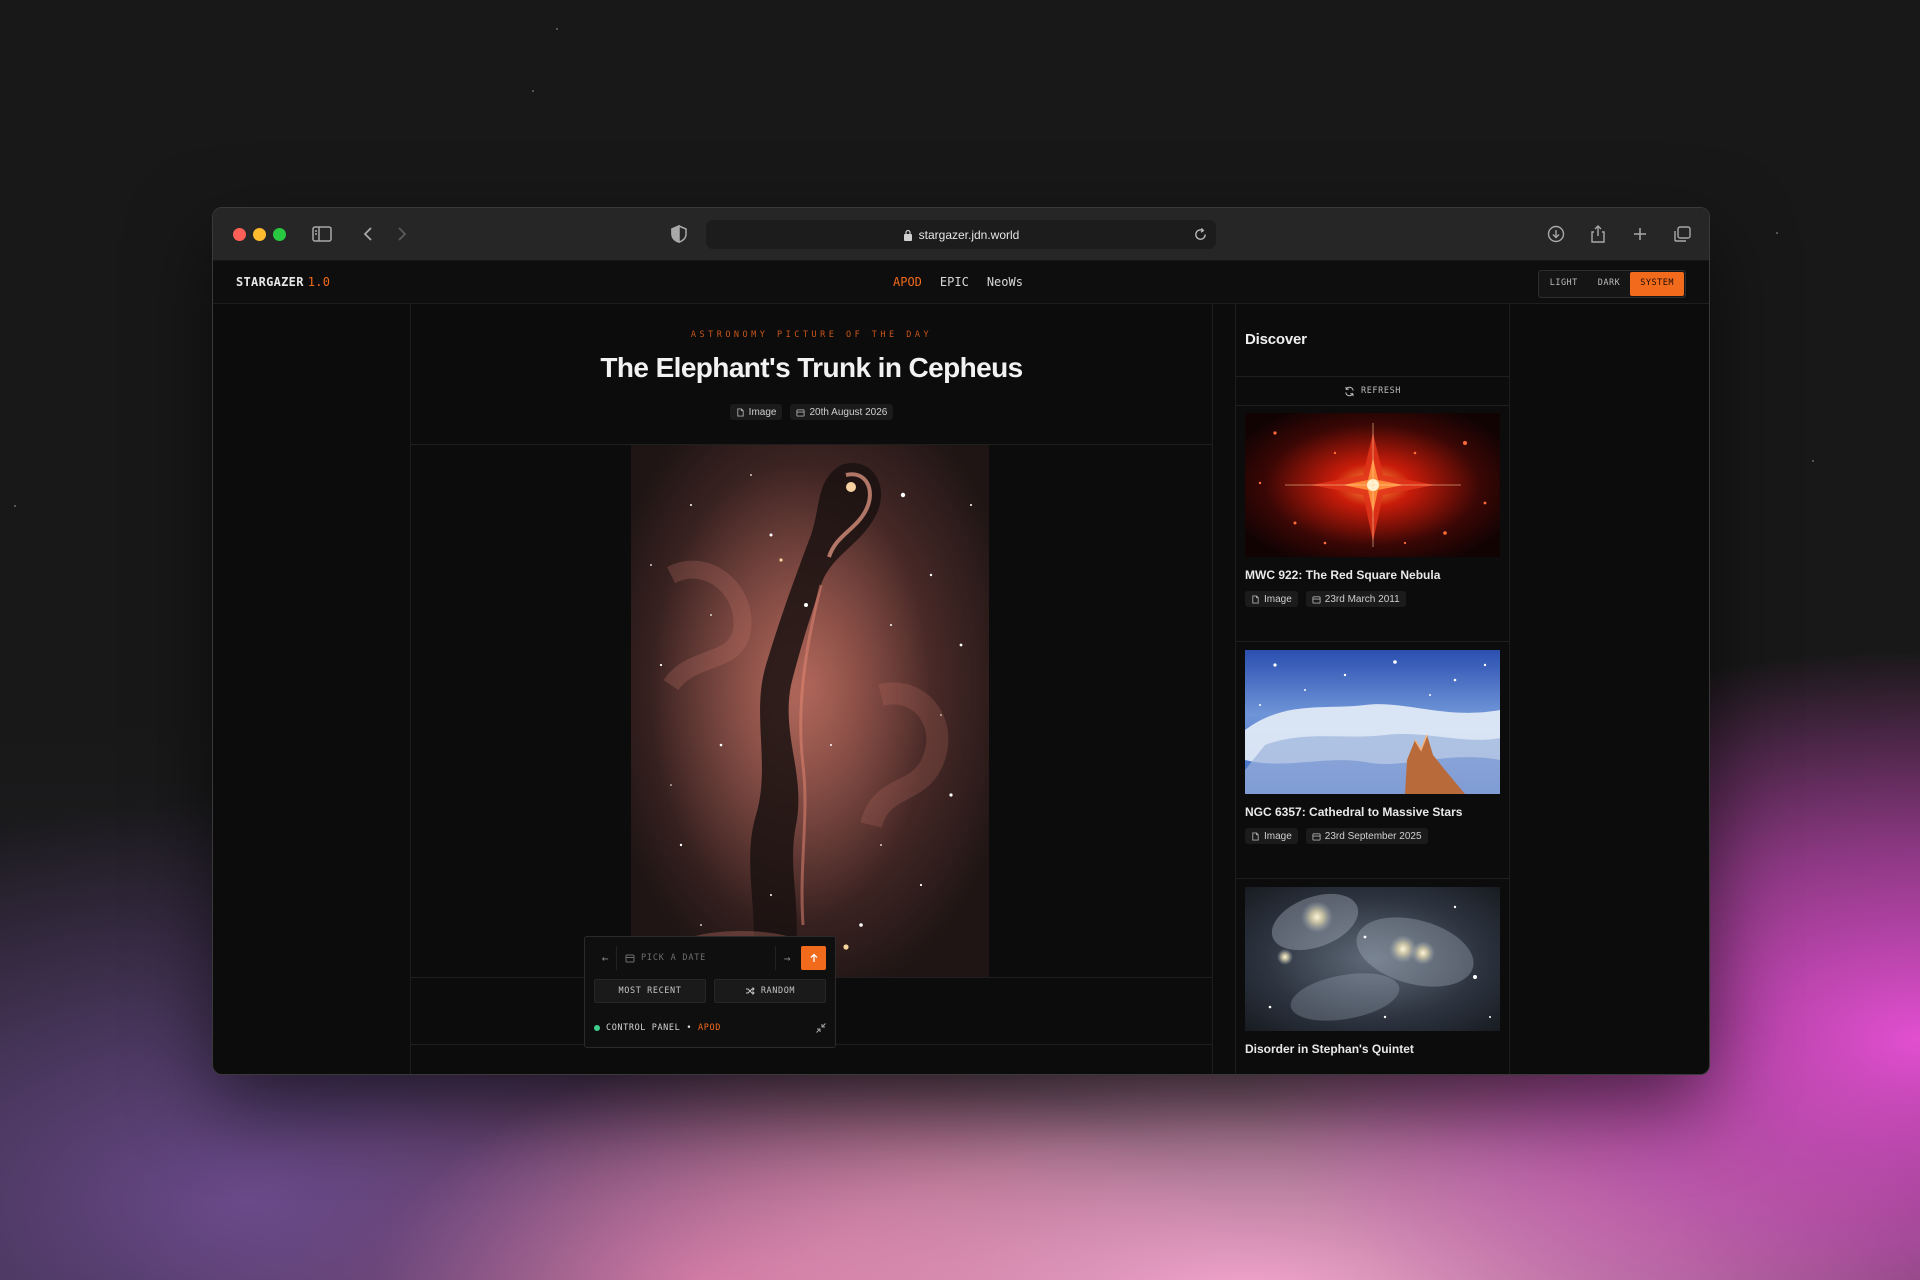  Describe the element at coordinates (1342, 575) in the screenshot. I see `card-title: MWC 922: The Red Square Nebula` at that location.